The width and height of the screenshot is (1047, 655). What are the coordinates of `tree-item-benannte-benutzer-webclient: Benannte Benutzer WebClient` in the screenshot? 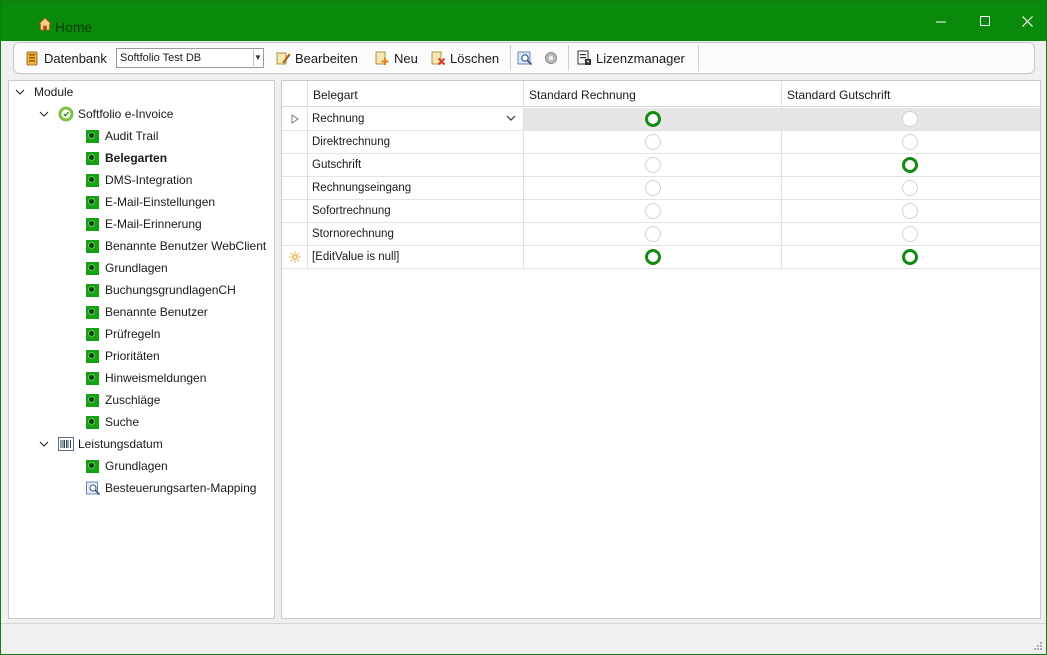 It's located at (176, 246).